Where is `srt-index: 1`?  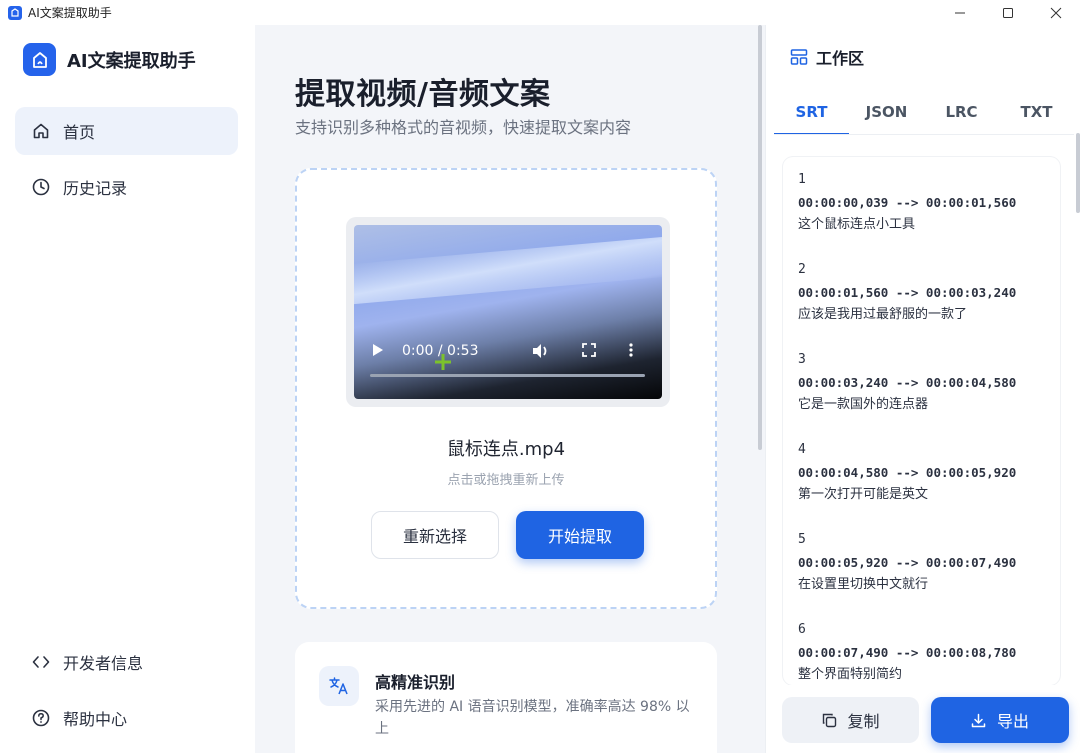
srt-index: 1 is located at coordinates (802, 179).